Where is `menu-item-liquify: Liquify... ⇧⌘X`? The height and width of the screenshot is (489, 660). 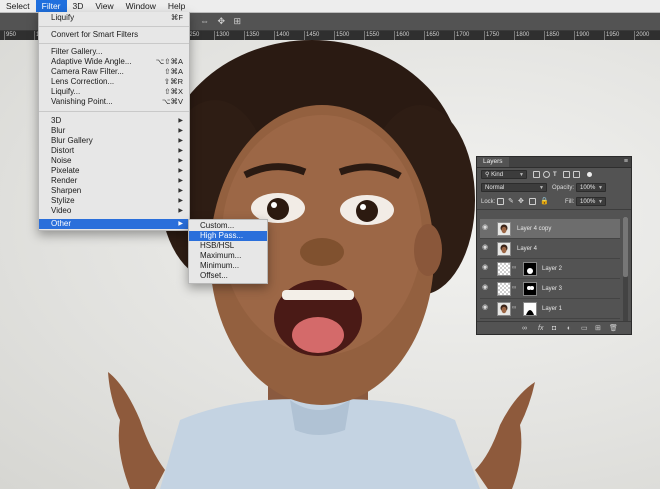 menu-item-liquify: Liquify... ⇧⌘X is located at coordinates (114, 92).